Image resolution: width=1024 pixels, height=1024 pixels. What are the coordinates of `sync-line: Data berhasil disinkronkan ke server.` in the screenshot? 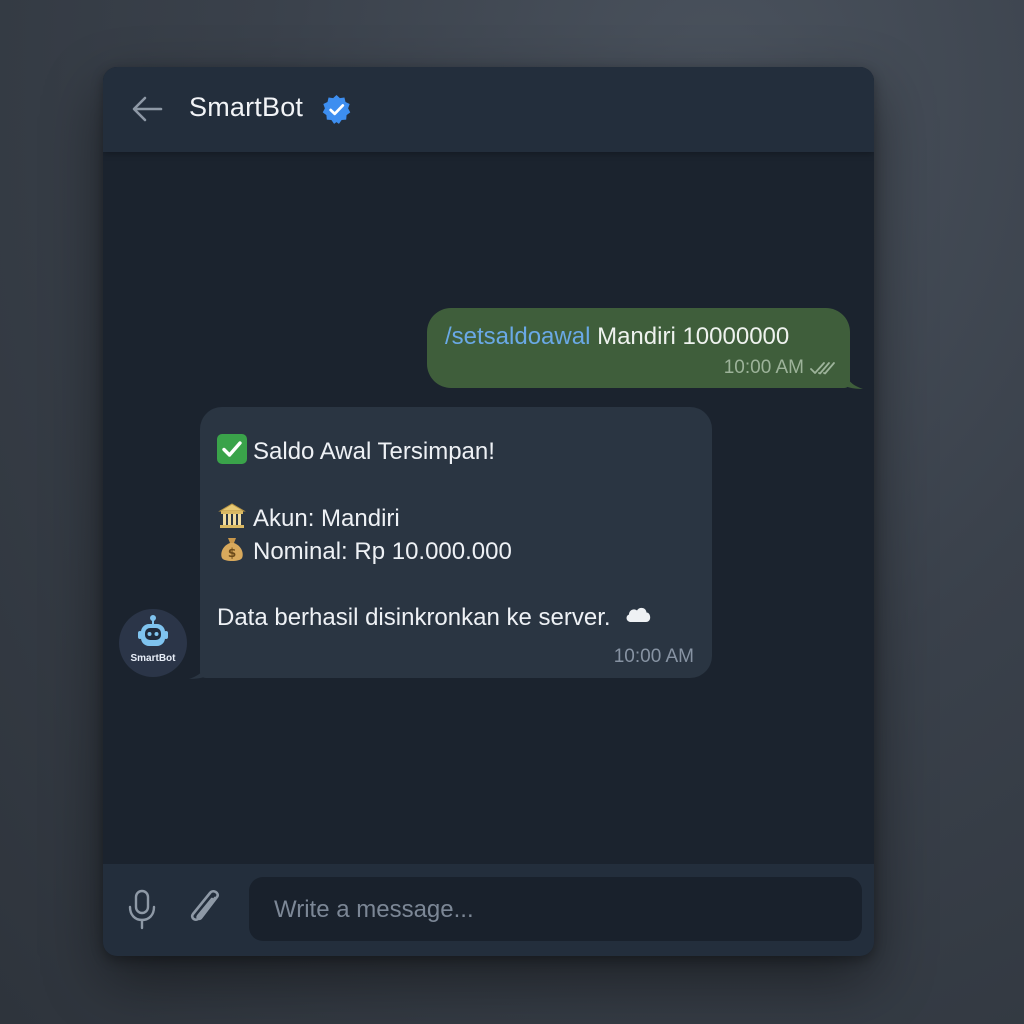 It's located at (435, 616).